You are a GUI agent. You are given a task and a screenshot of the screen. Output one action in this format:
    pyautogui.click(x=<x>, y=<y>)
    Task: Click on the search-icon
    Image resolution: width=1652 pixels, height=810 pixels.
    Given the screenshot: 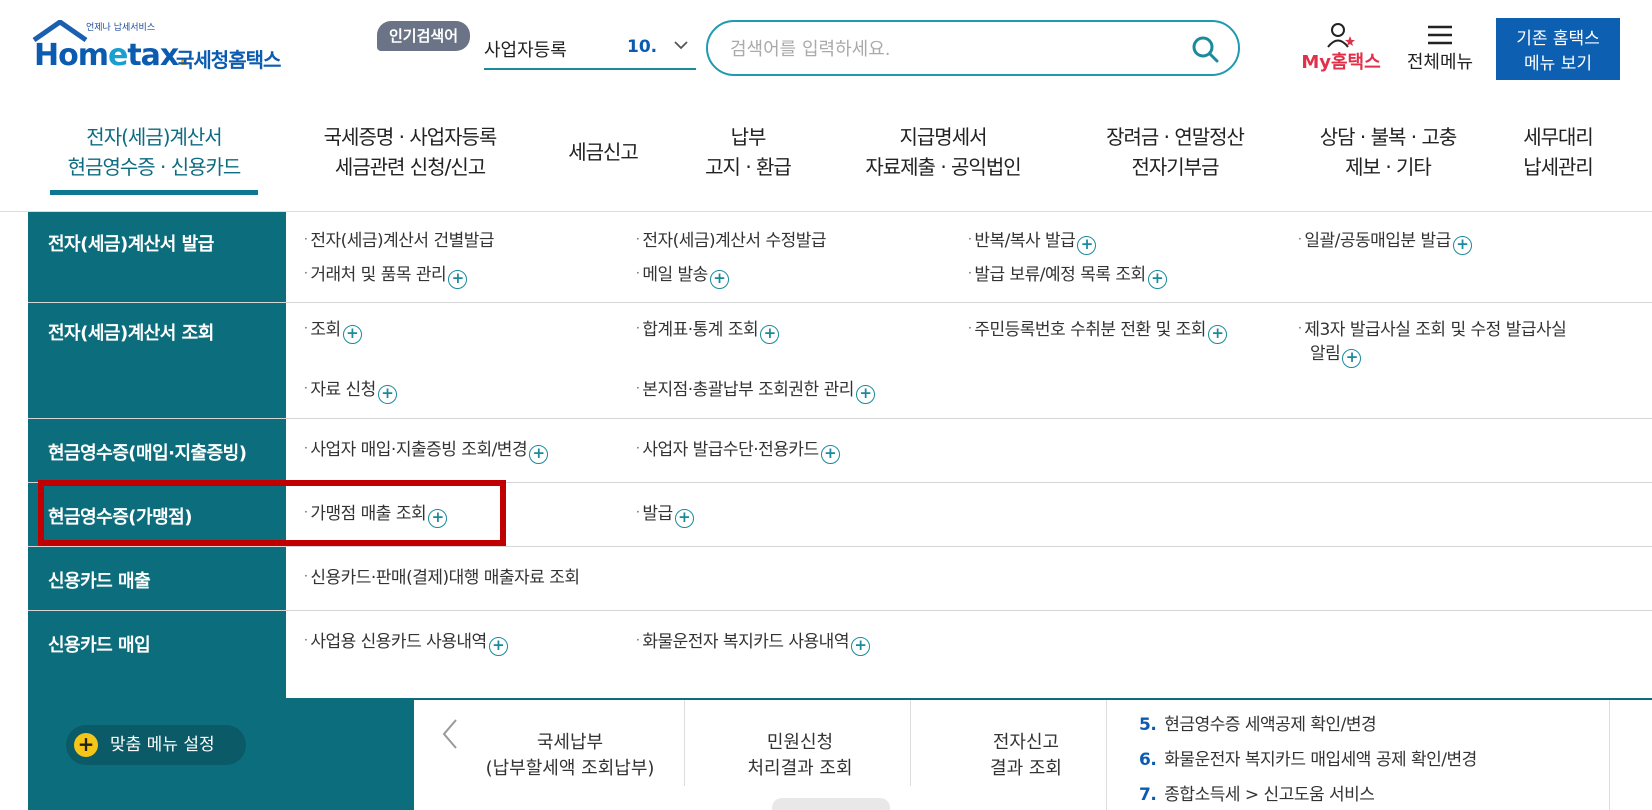 What is the action you would take?
    pyautogui.click(x=1205, y=49)
    